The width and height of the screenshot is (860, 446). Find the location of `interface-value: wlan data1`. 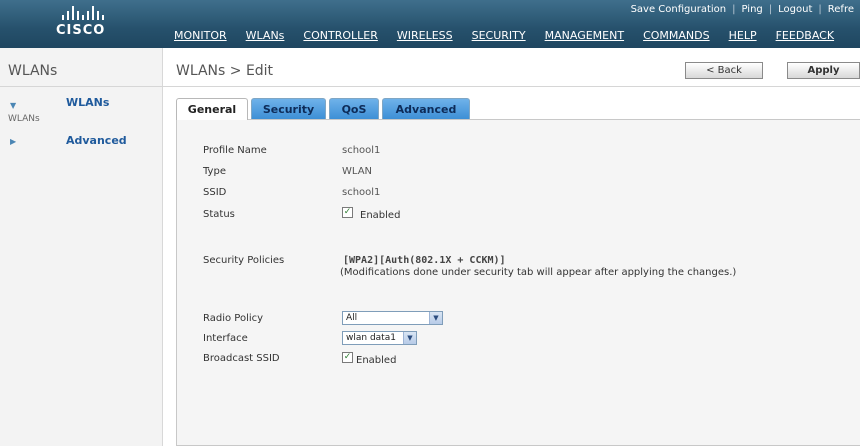

interface-value: wlan data1 is located at coordinates (371, 338).